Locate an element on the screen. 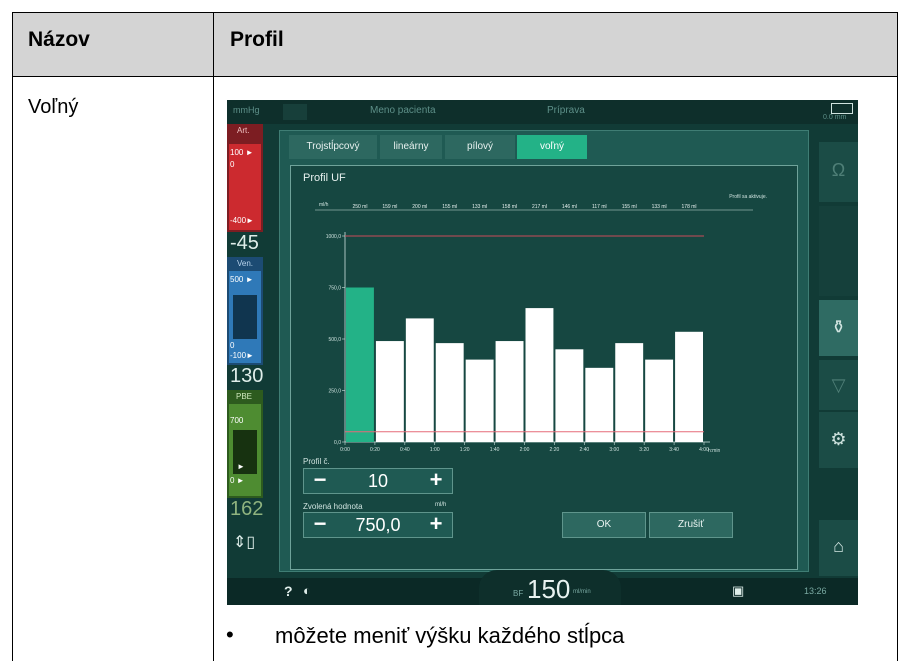  pbe-label: PBE is located at coordinates (244, 396).